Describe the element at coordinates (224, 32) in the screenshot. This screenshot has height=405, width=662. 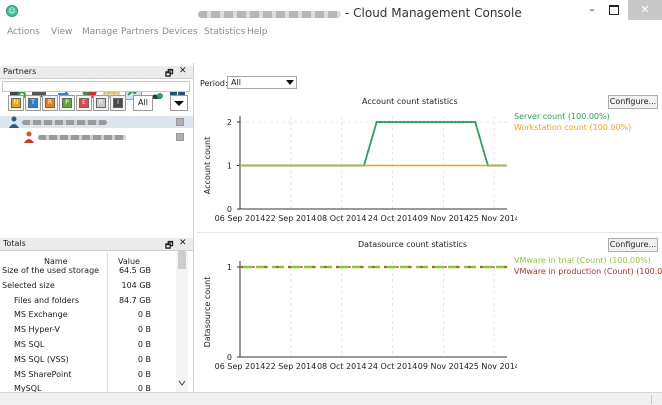
I see `menu-statistics: Statistics` at that location.